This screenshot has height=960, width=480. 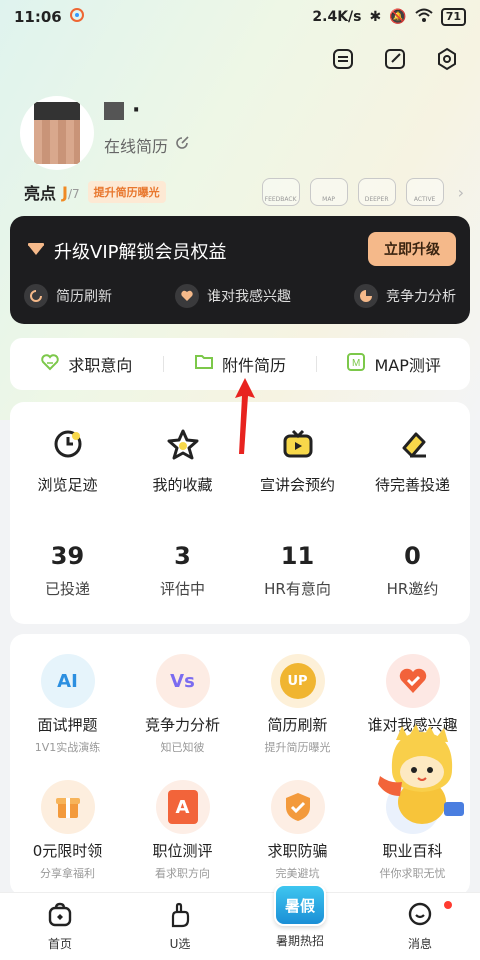 What do you see at coordinates (36, 251) in the screenshot?
I see `vip-crown-icon` at bounding box center [36, 251].